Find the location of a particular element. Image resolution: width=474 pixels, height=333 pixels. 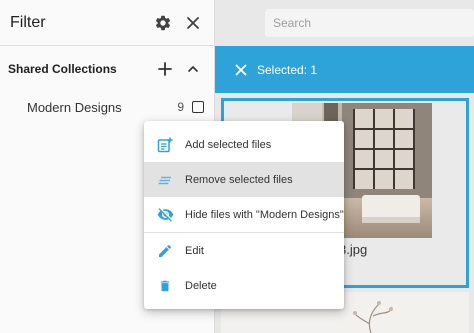

menu-item-delete: Delete is located at coordinates (244, 285).